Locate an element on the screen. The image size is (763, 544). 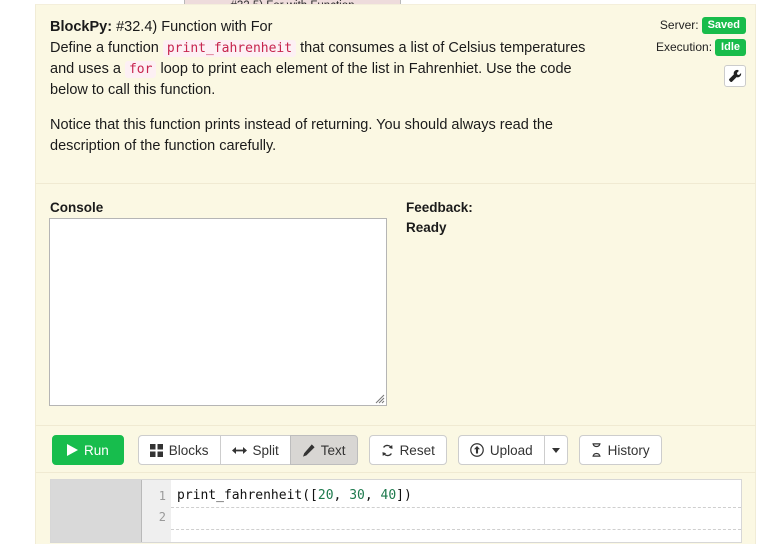
reset-button: Reset is located at coordinates (407, 450).